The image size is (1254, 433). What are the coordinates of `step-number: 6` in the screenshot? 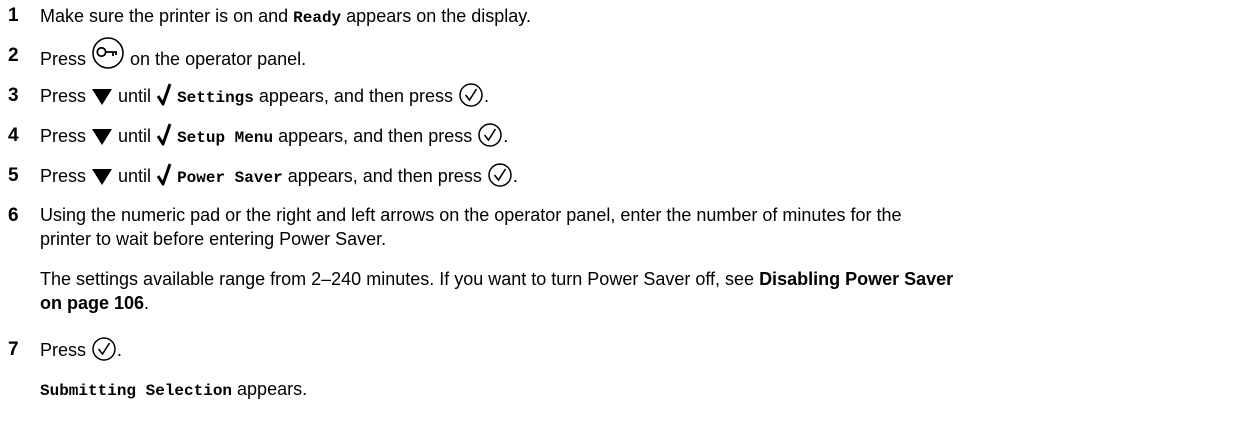 It's located at (13, 215).